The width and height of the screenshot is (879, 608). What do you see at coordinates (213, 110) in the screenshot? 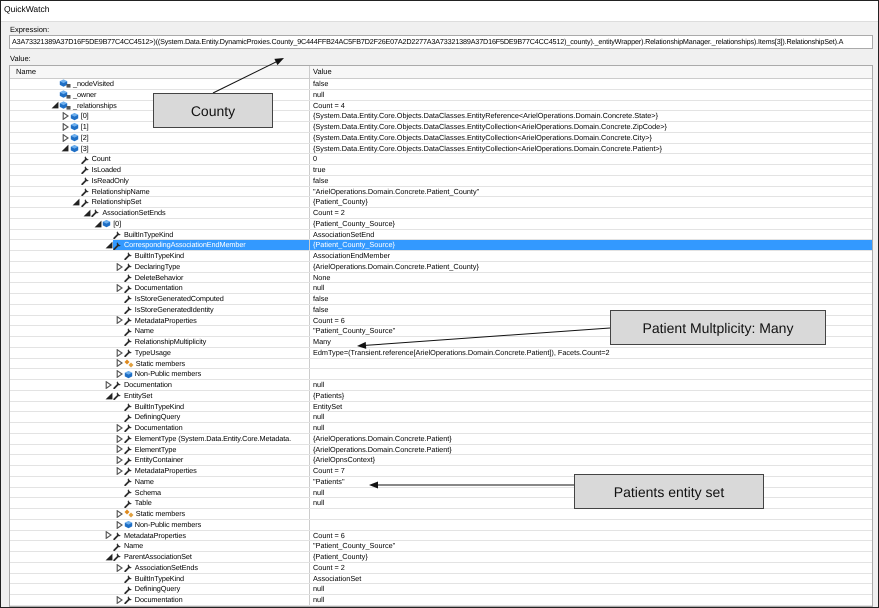
I see `callout-box: County` at bounding box center [213, 110].